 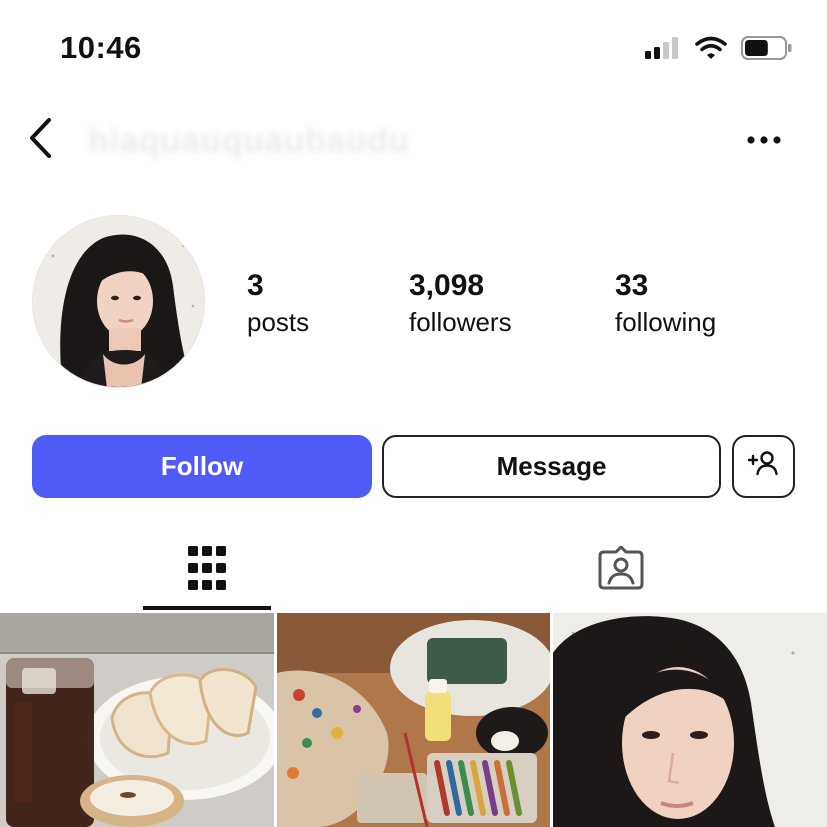 I want to click on profile-tabs, so click(x=413, y=570).